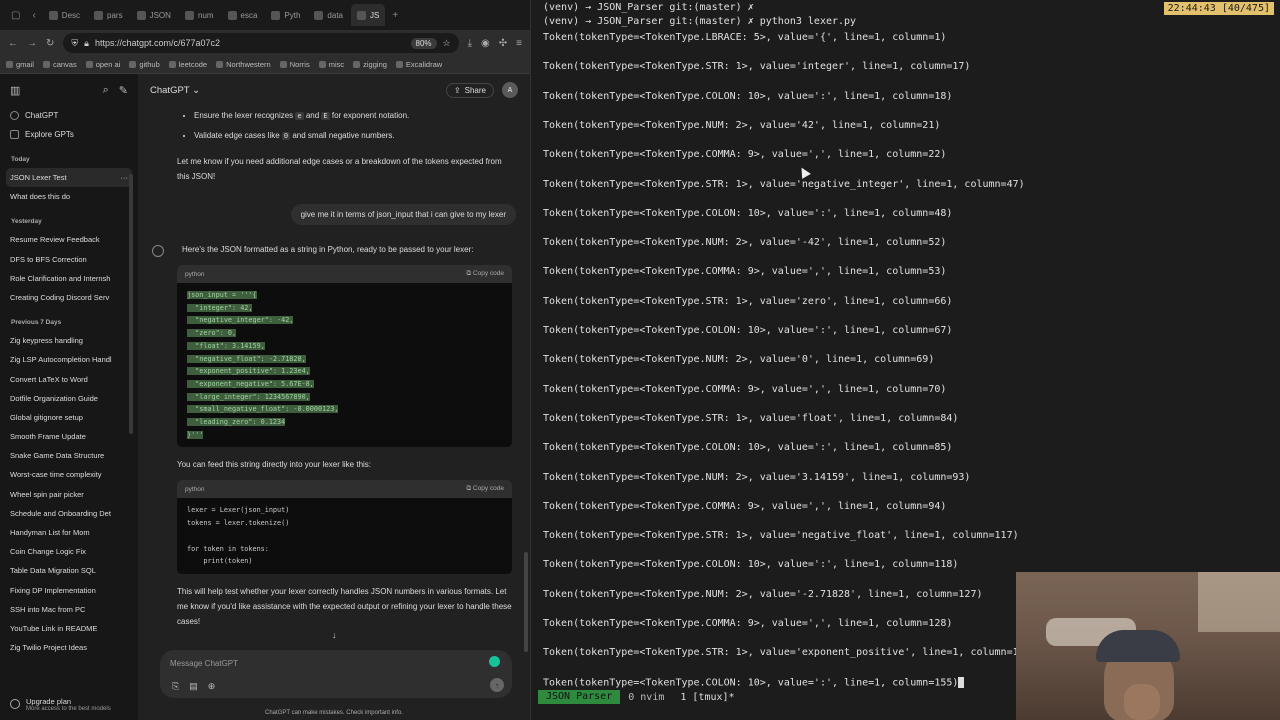  Describe the element at coordinates (503, 43) in the screenshot. I see `puzzle-icon: ✣` at that location.